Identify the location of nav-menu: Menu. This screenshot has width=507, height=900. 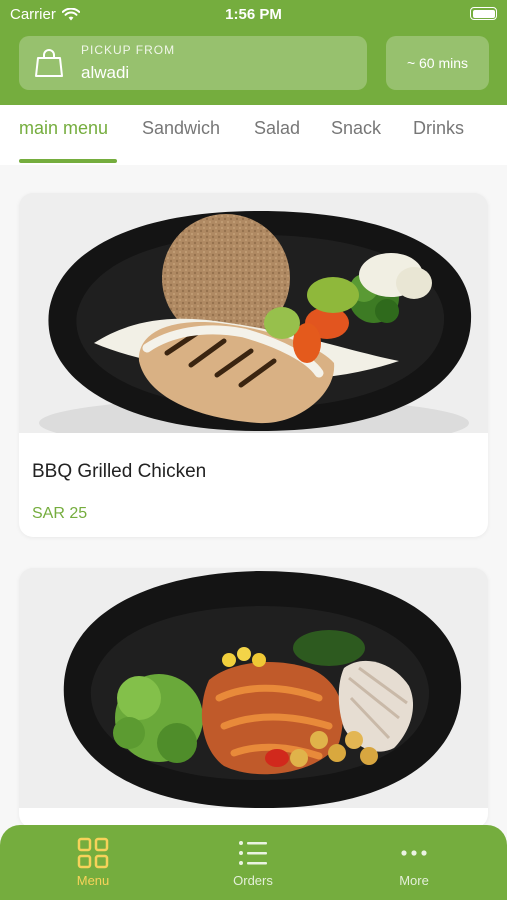
(93, 862).